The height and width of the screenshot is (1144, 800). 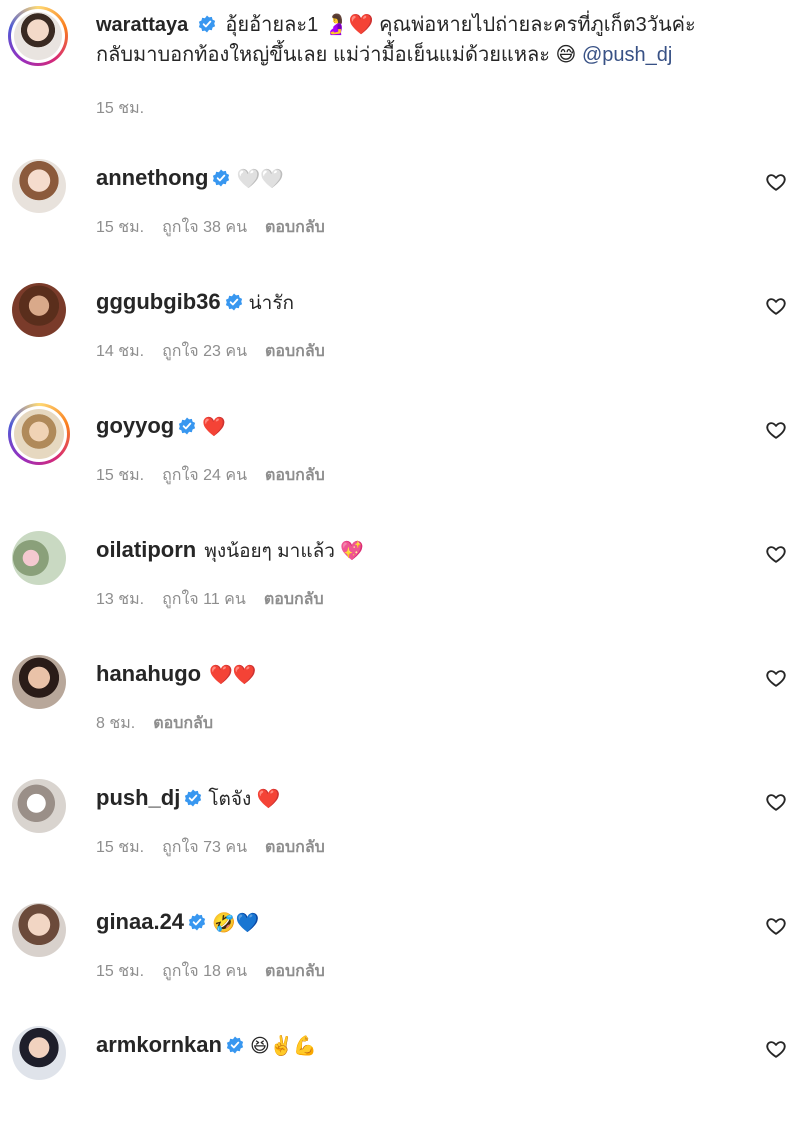 What do you see at coordinates (188, 799) in the screenshot?
I see `comment-line: push_dj โตจัง ❤️` at bounding box center [188, 799].